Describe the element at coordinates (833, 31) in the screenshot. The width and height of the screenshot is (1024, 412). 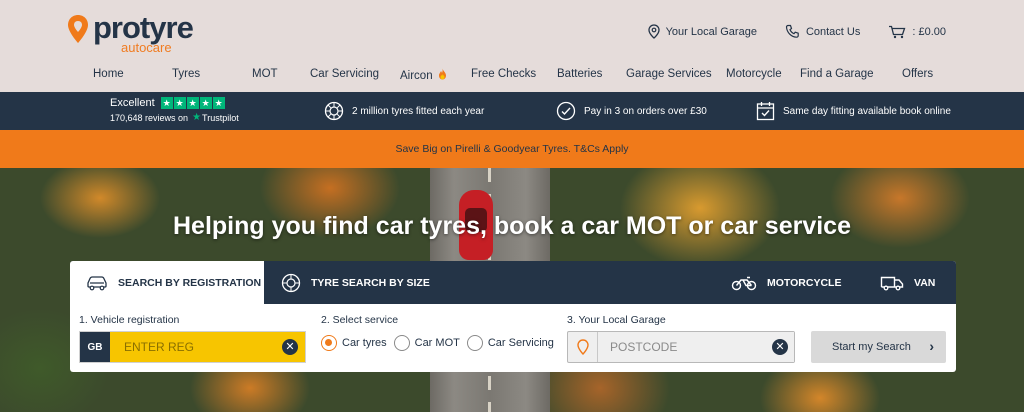
I see `contact-us-label: Contact Us` at that location.